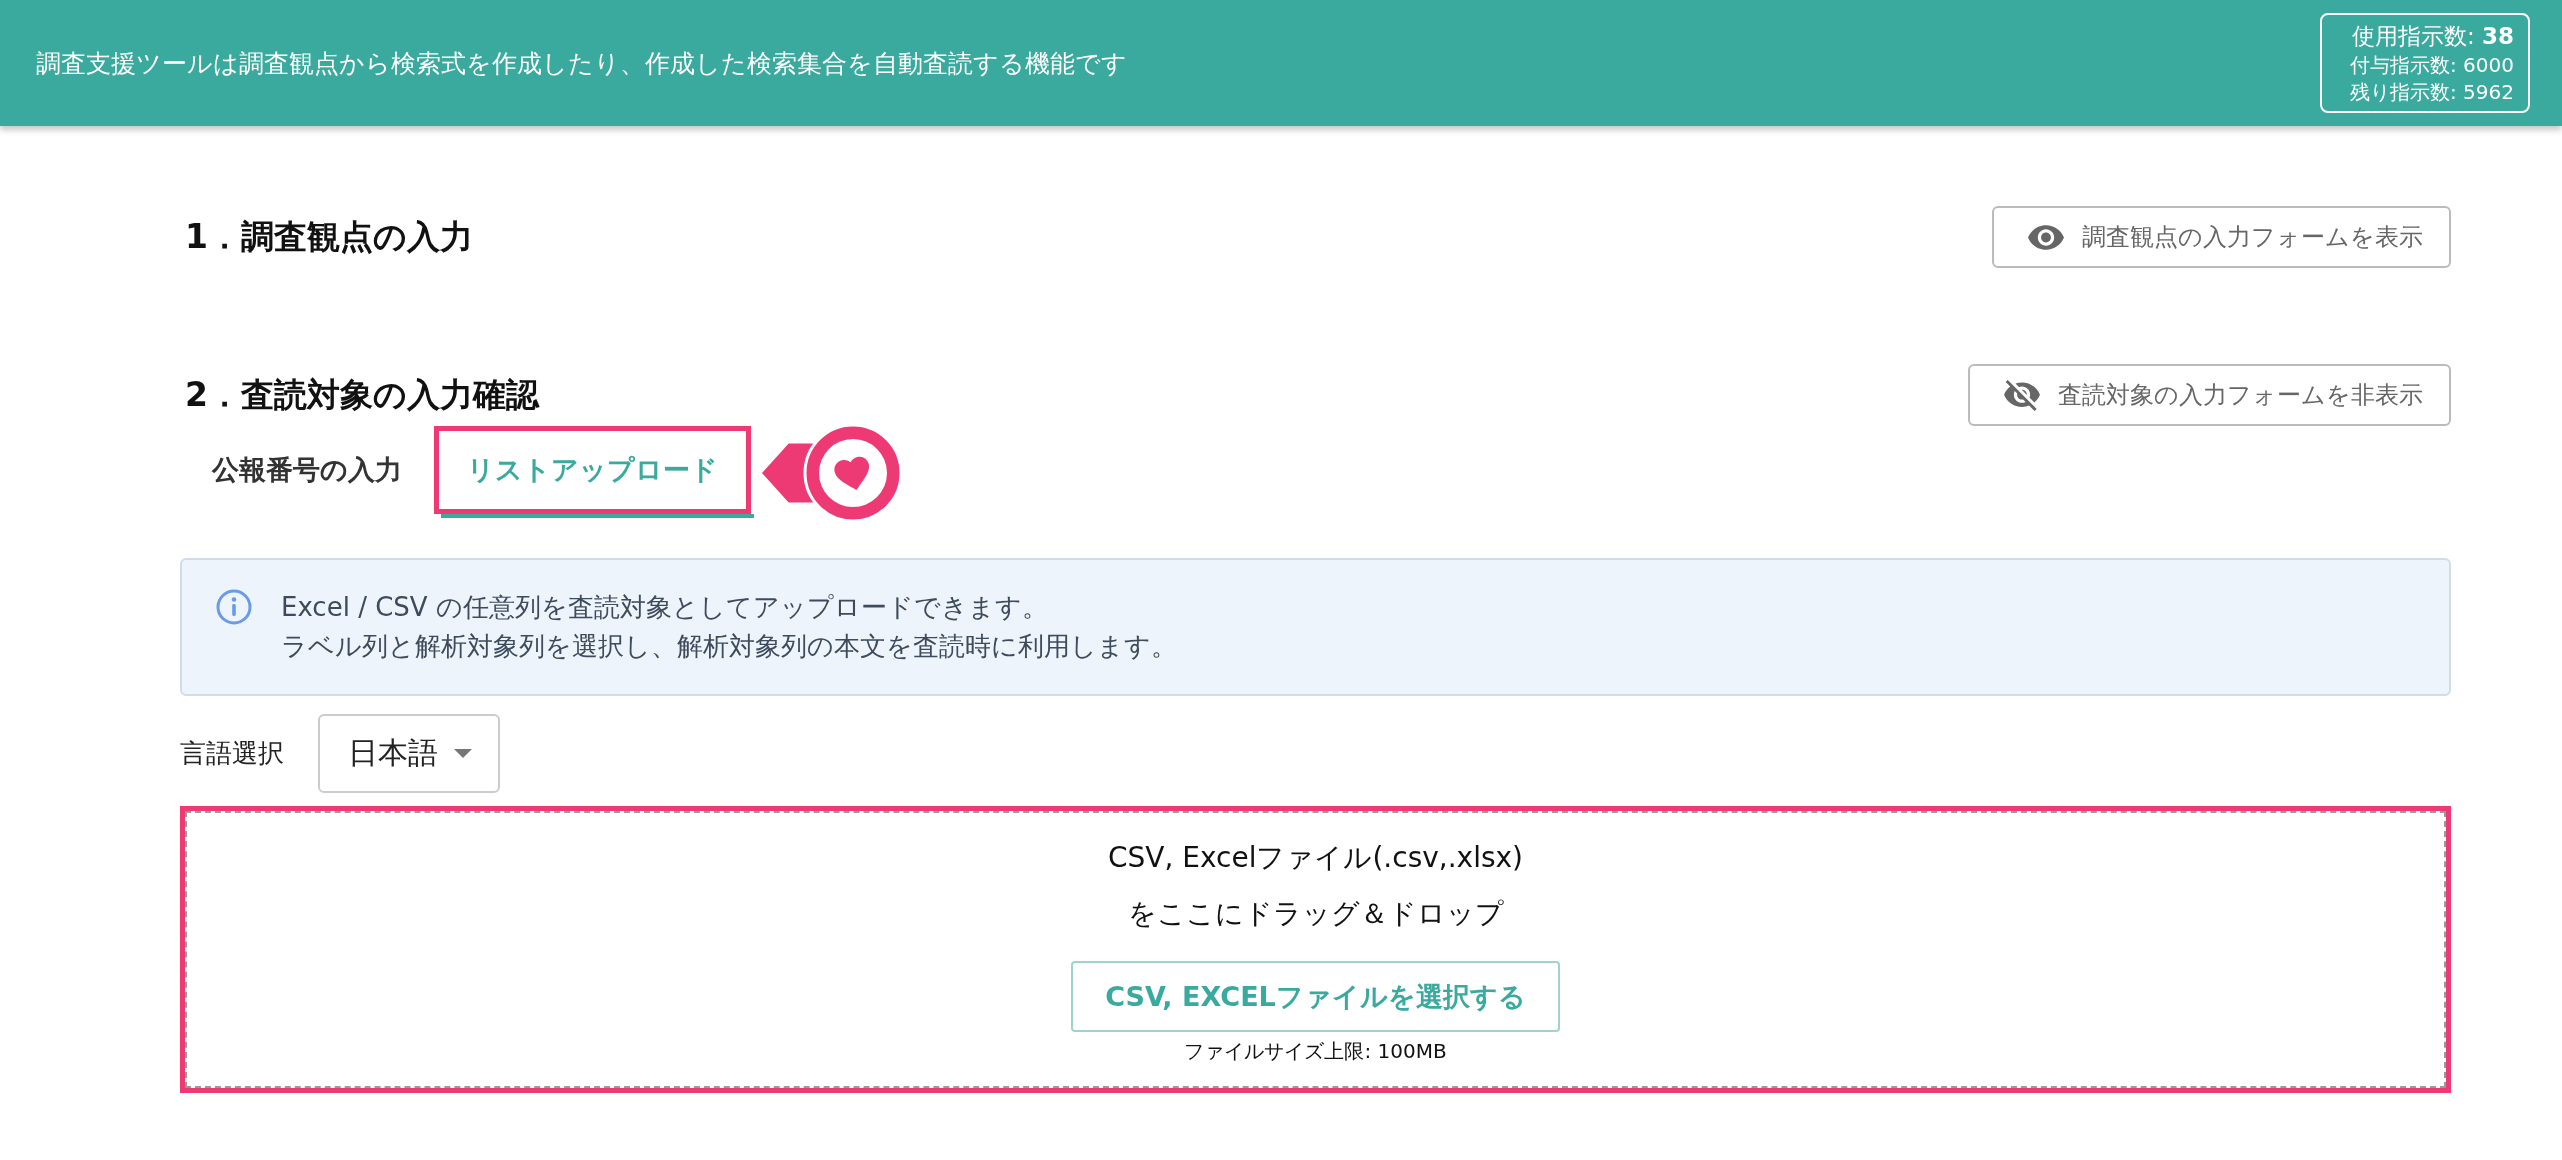  What do you see at coordinates (581, 63) in the screenshot?
I see `header-description: 調査支援ツールは調査観点から検索式を作成したり、作成した検索集合を自動査読する機能です` at bounding box center [581, 63].